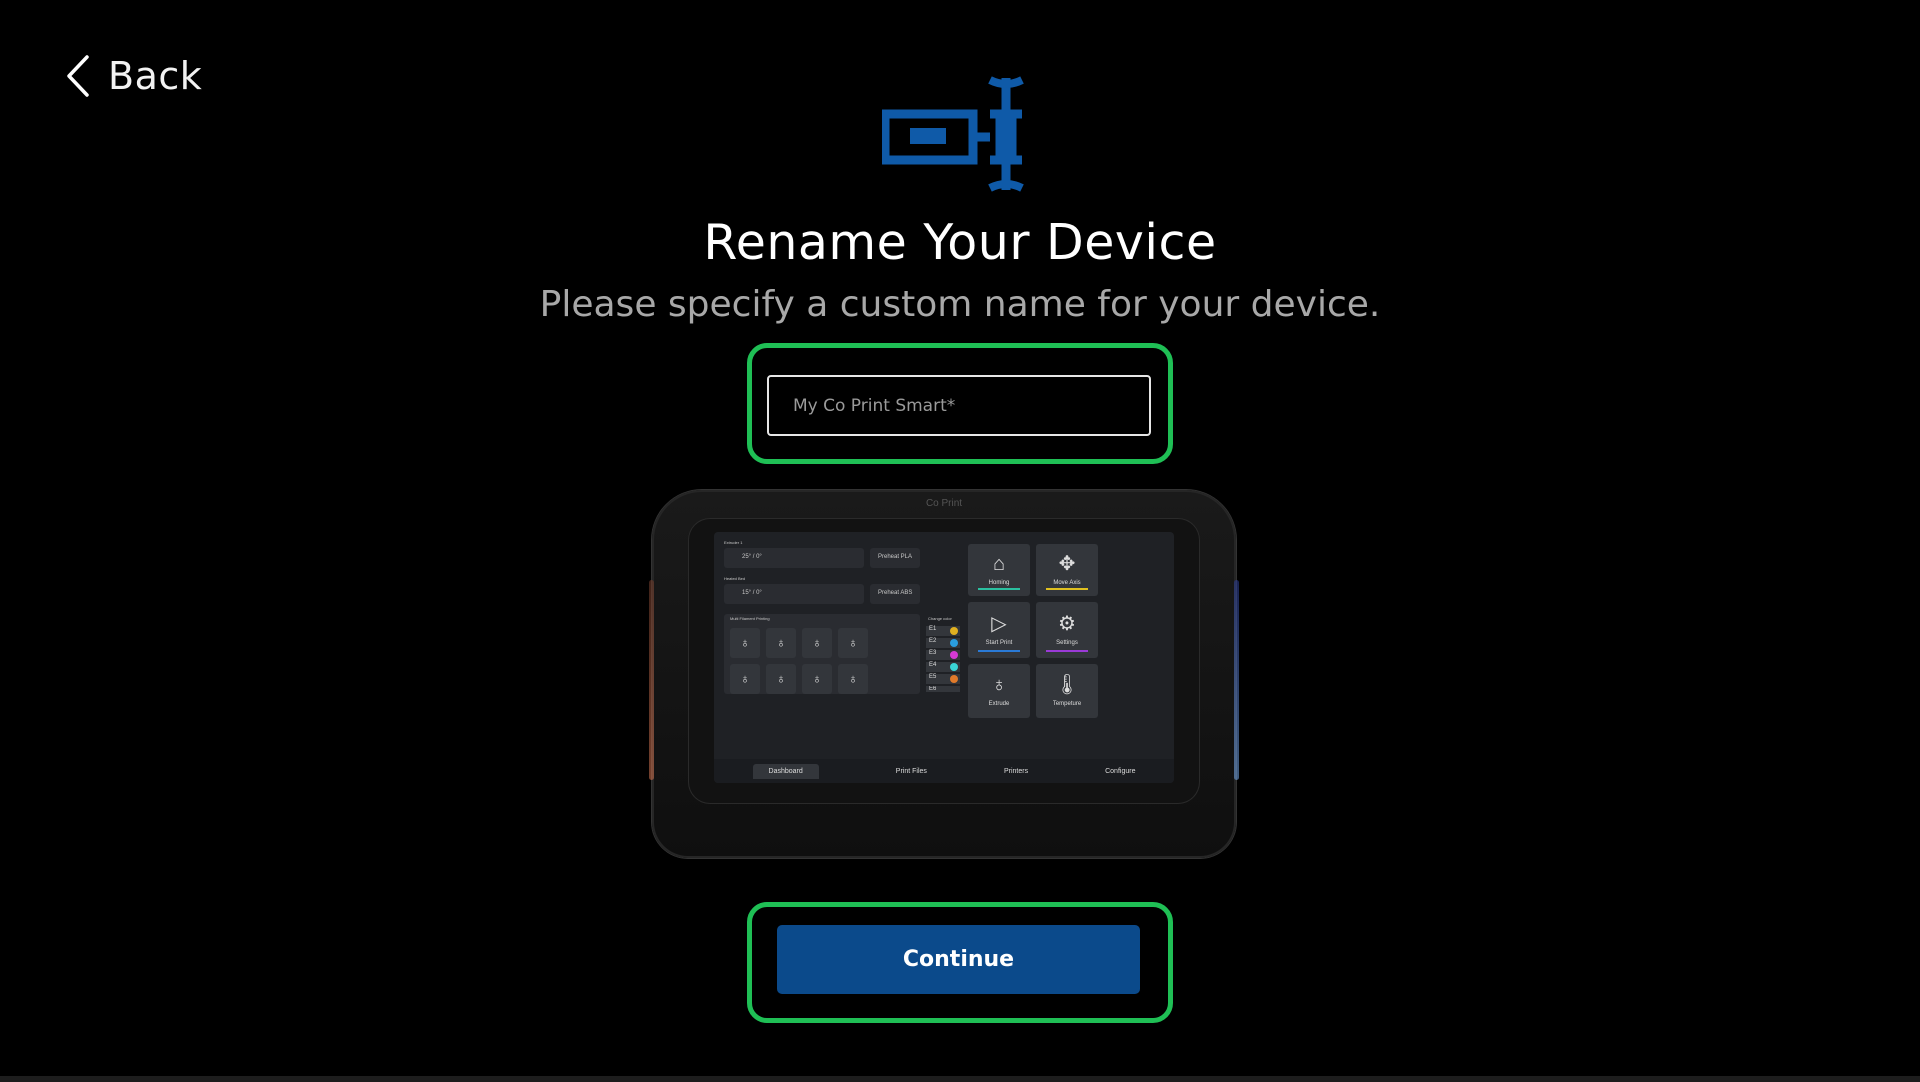 This screenshot has width=1920, height=1082. What do you see at coordinates (943, 667) in the screenshot?
I see `extruder-e4: E4` at bounding box center [943, 667].